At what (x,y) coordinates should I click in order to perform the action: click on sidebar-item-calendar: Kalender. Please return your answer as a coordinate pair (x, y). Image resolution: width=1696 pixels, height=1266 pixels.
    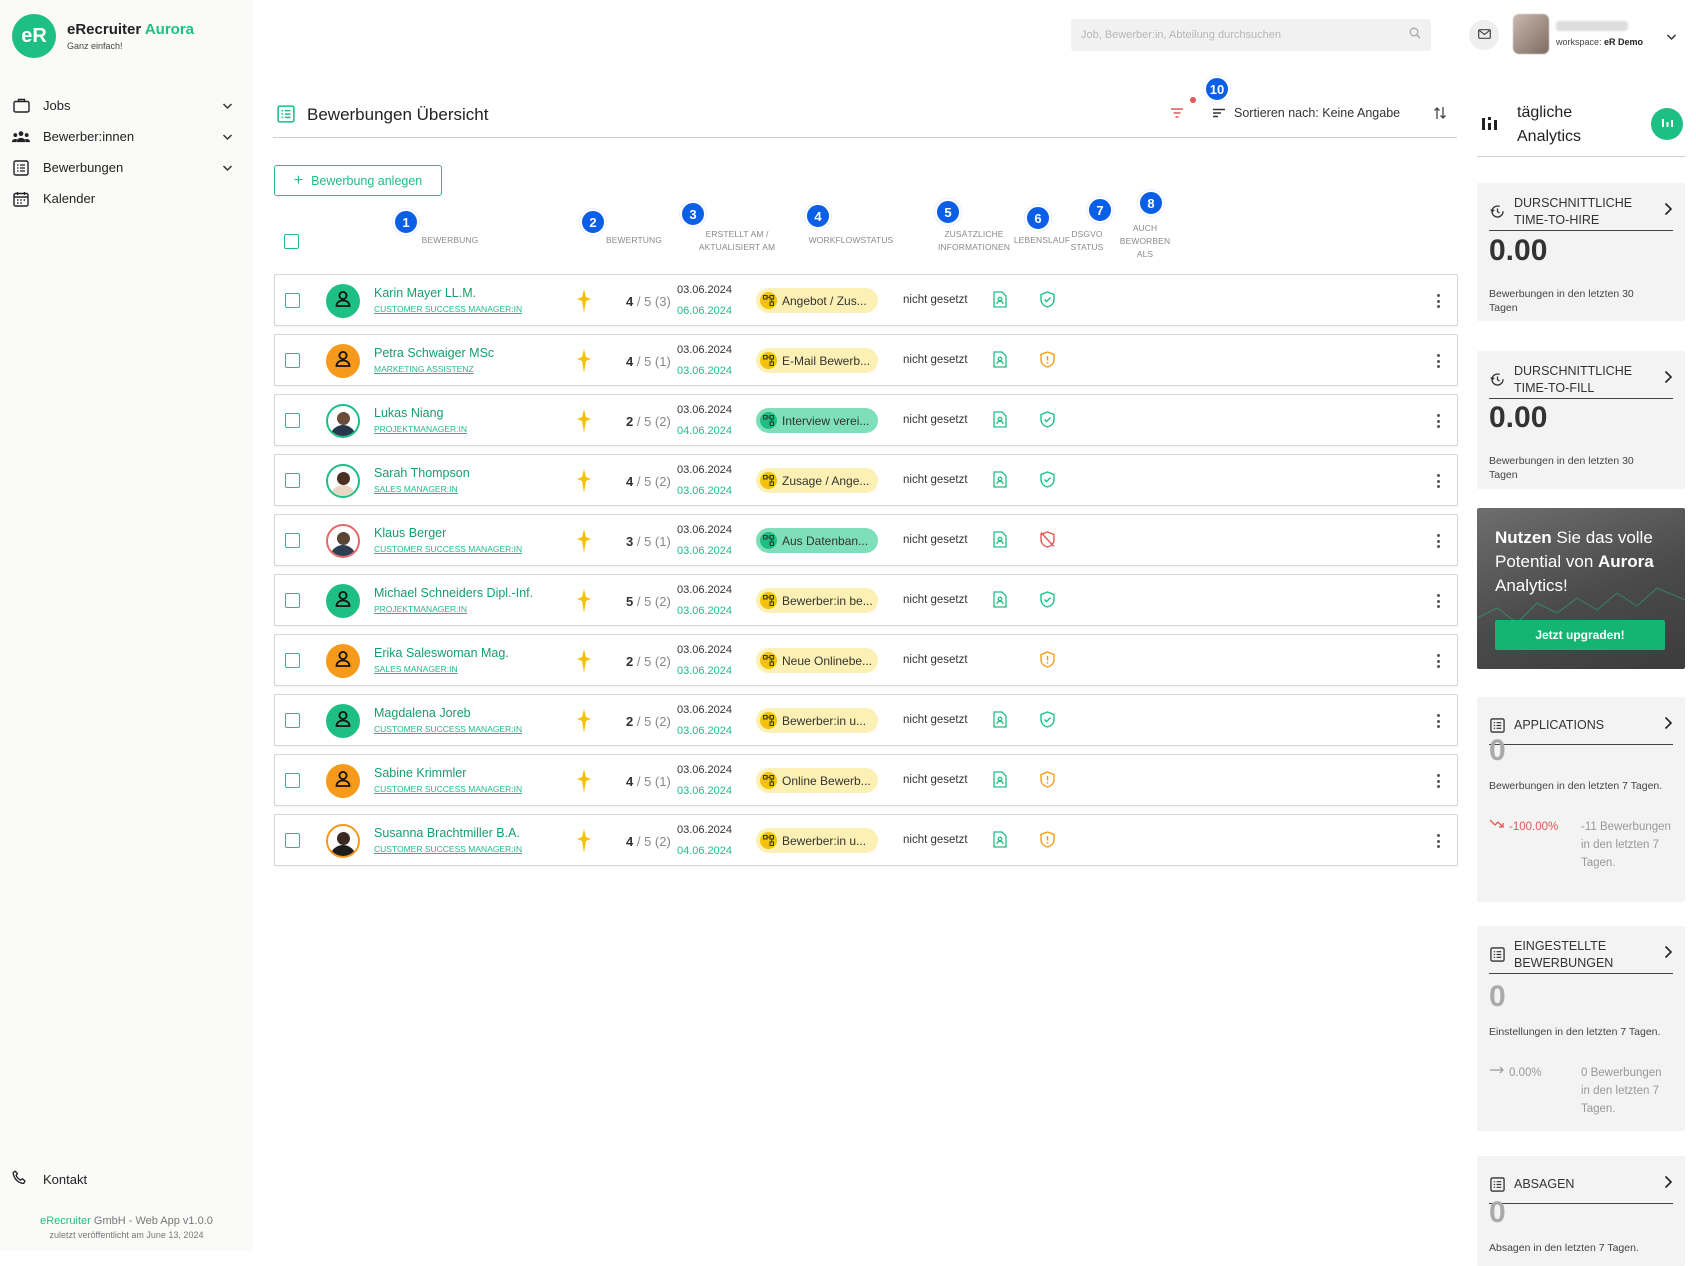
    Looking at the image, I should click on (126, 198).